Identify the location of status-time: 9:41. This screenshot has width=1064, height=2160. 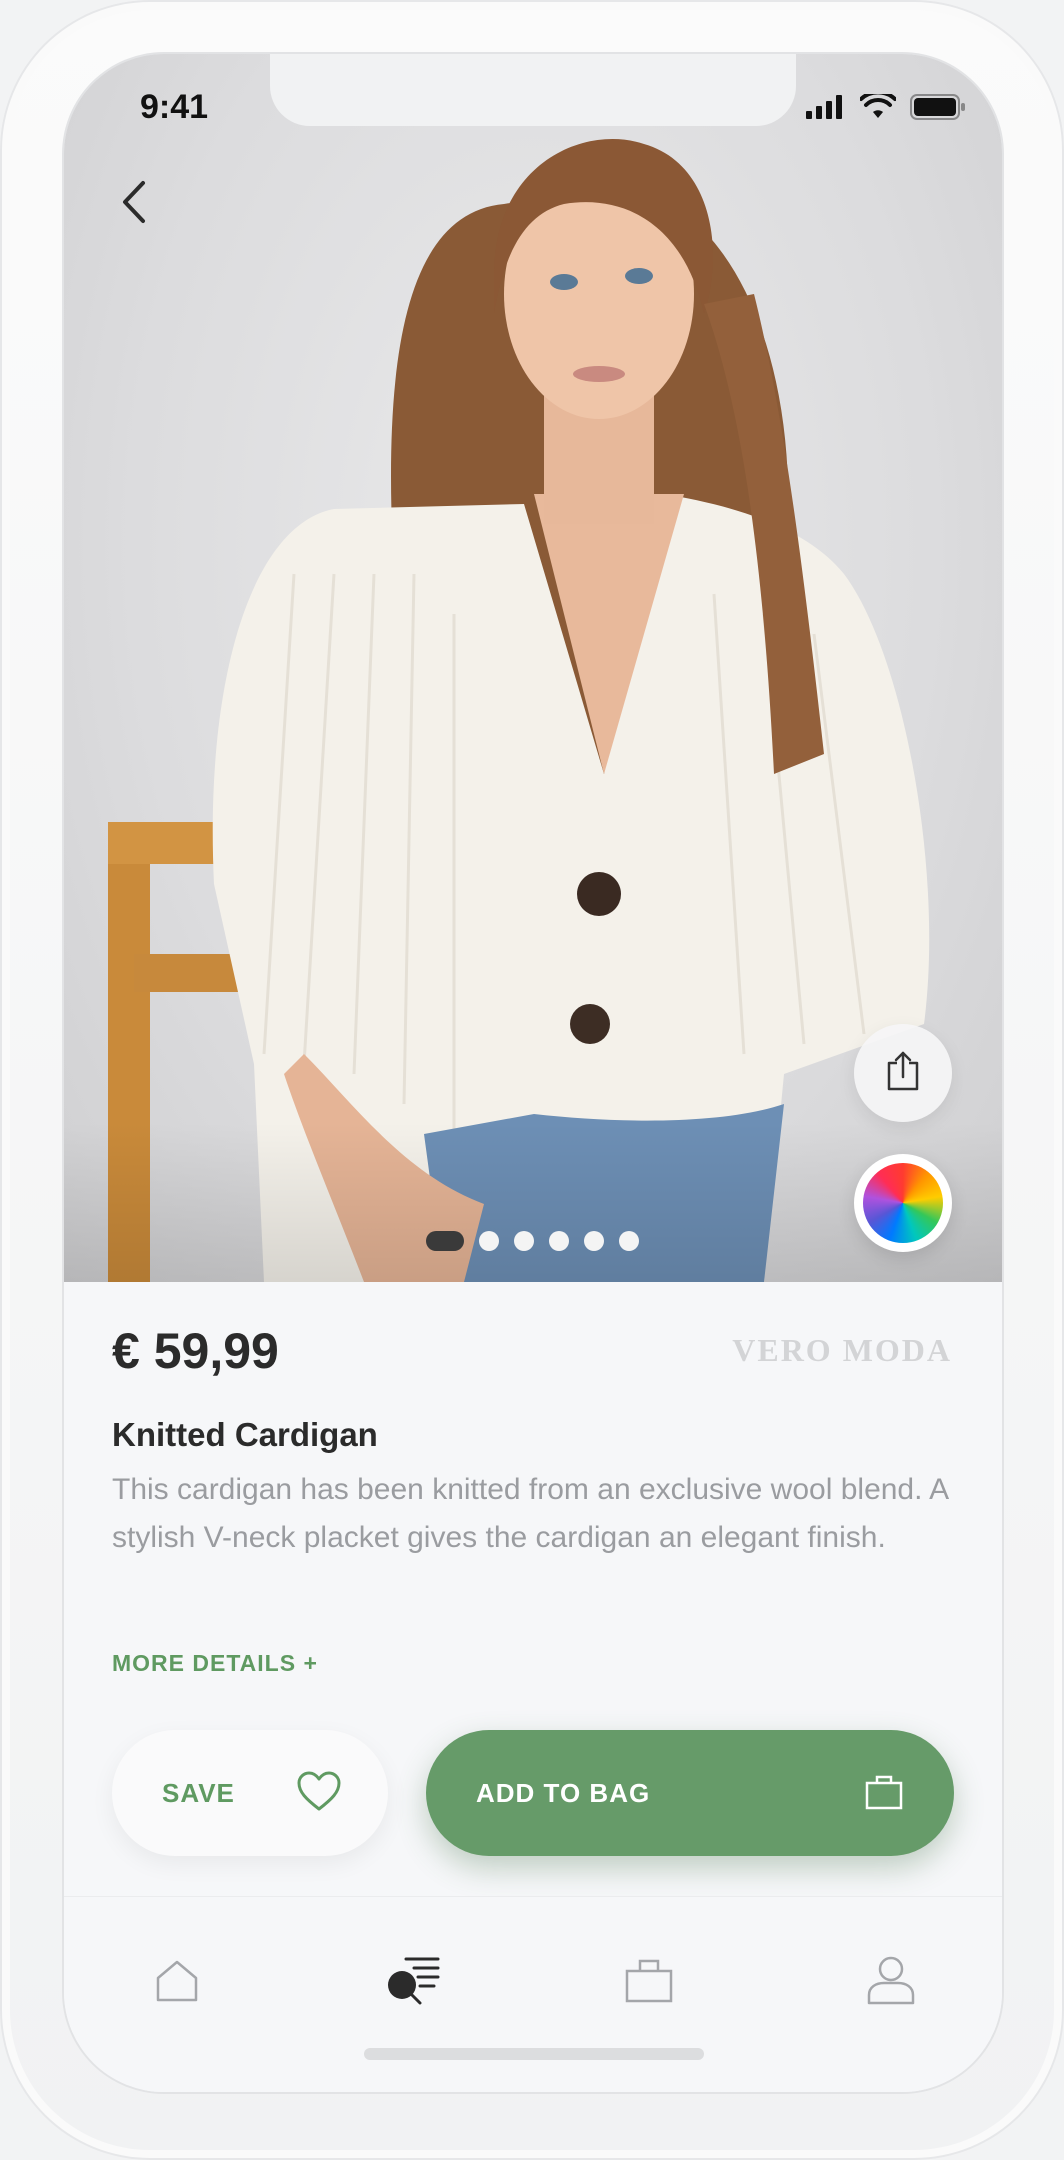
(174, 107).